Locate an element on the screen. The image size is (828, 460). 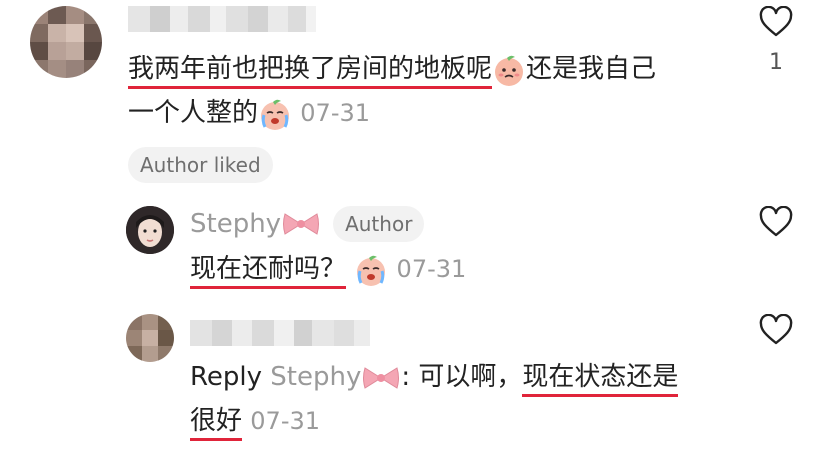
reply-text: 现在还耐吗？ 07-31 is located at coordinates (328, 270).